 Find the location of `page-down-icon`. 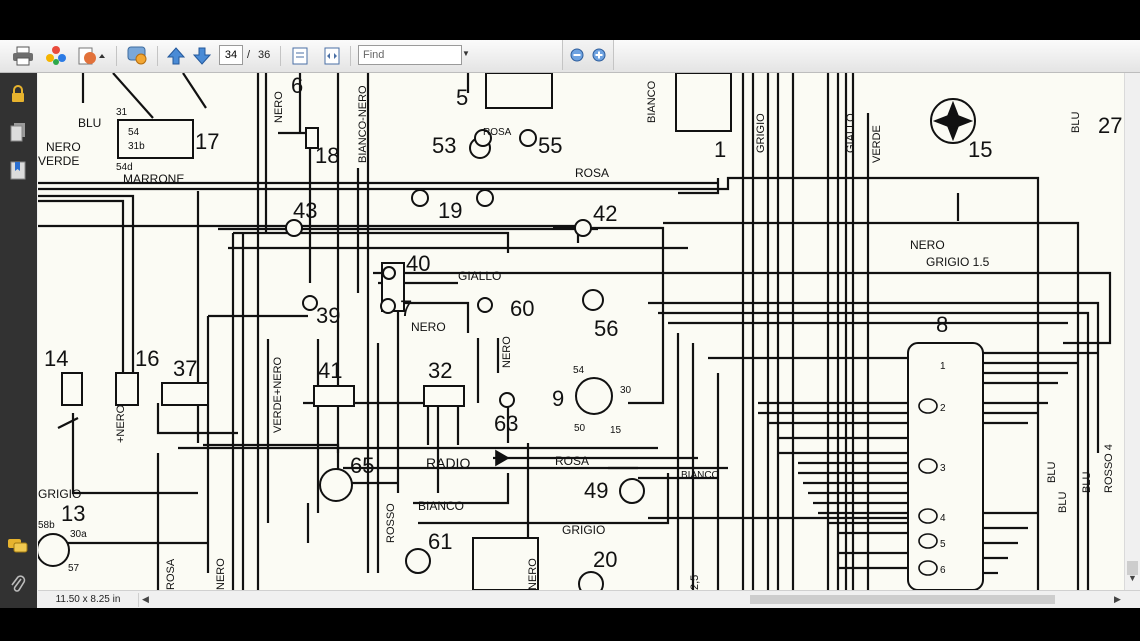

page-down-icon is located at coordinates (202, 56).